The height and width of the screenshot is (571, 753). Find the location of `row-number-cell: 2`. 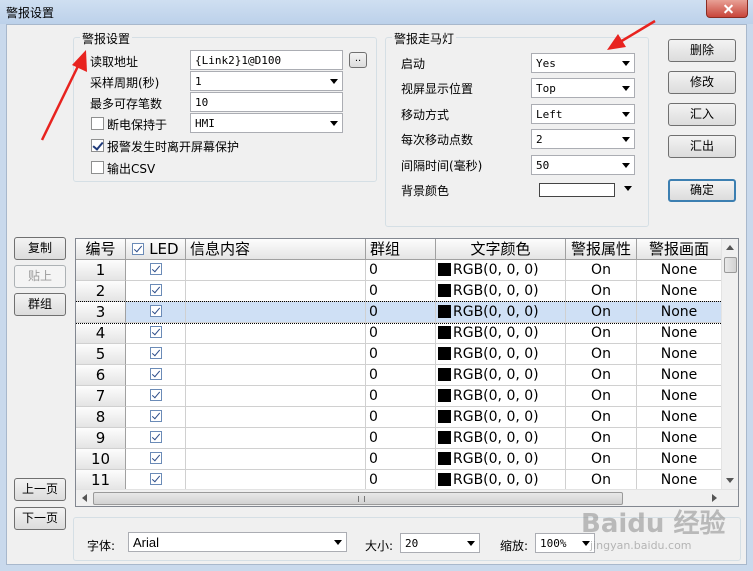

row-number-cell: 2 is located at coordinates (101, 291).